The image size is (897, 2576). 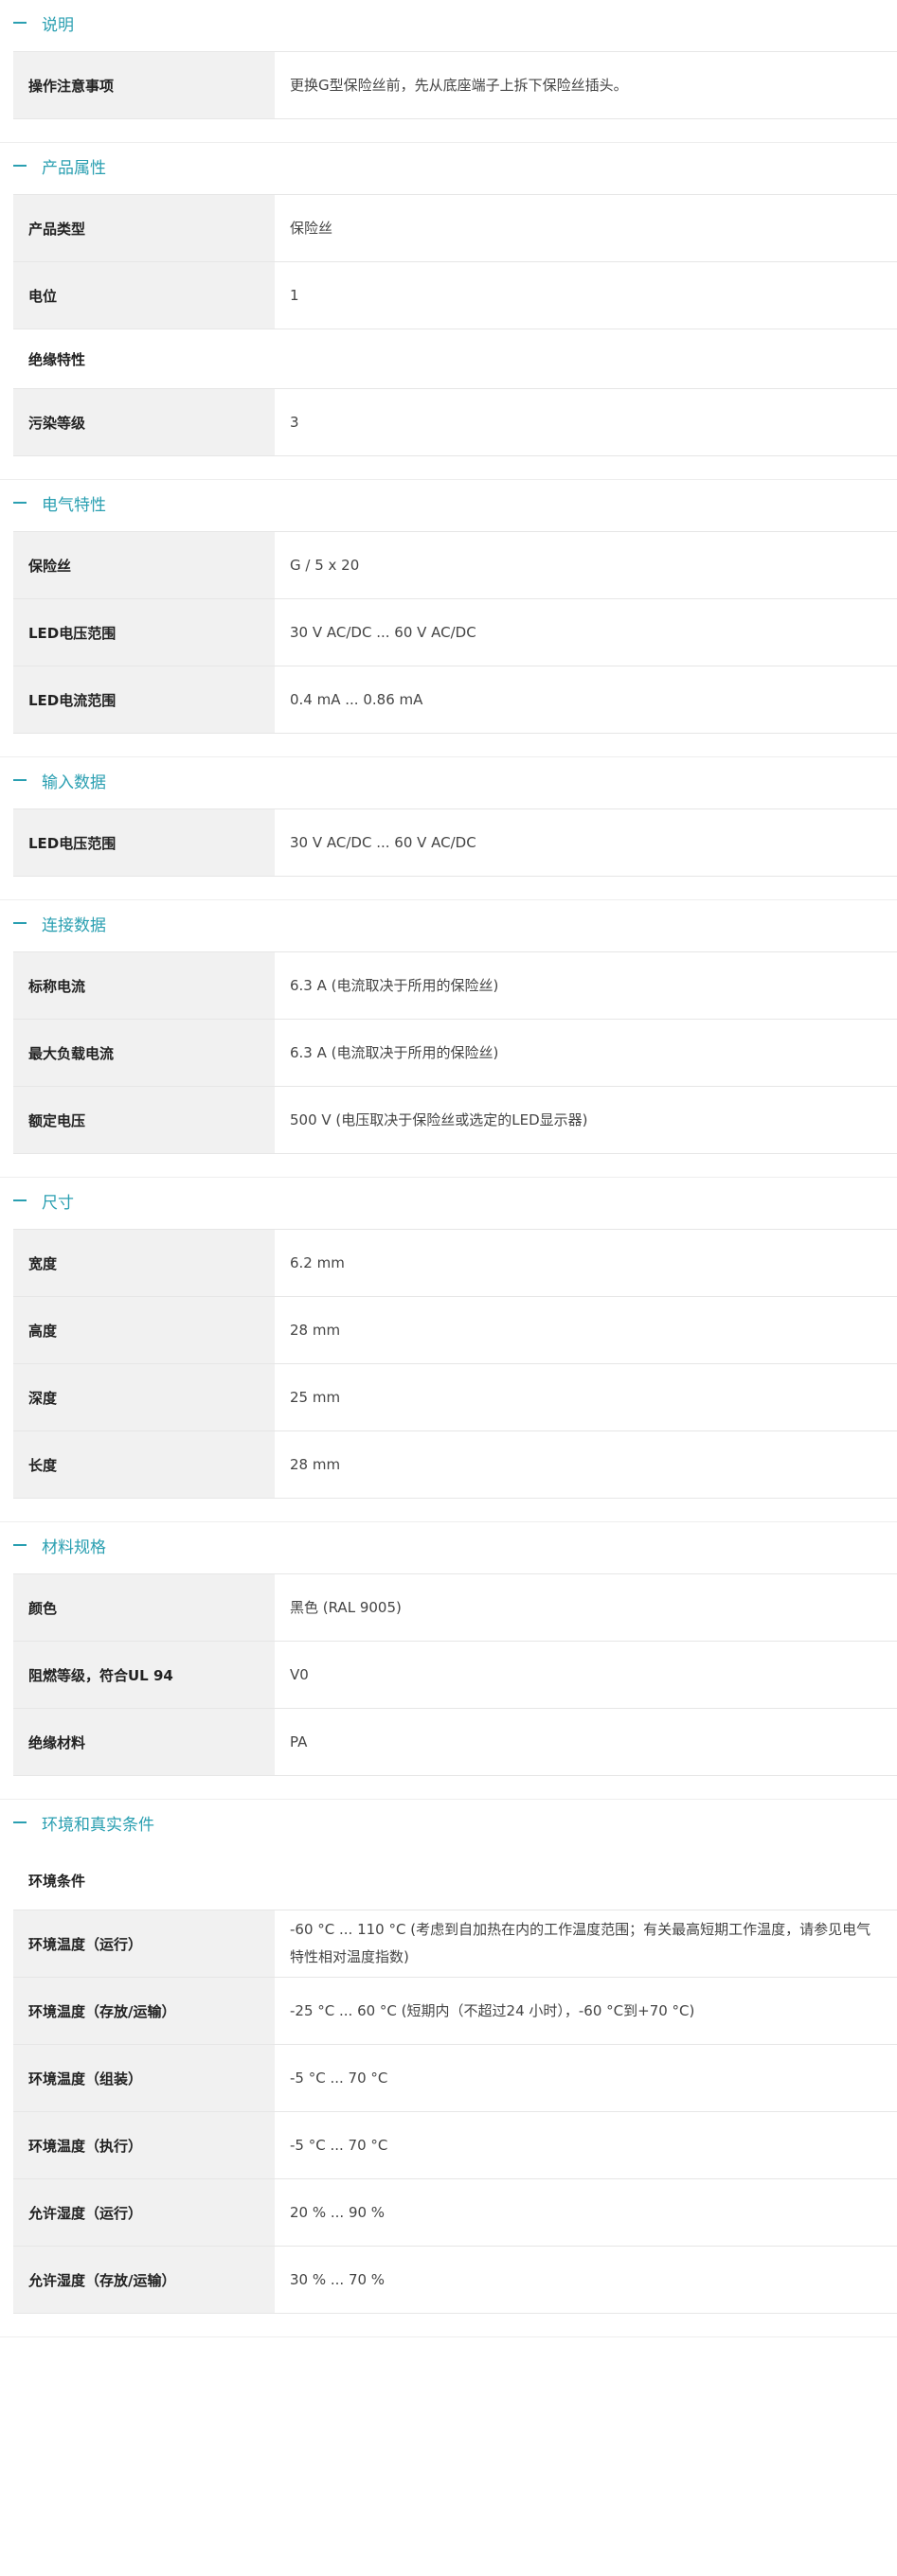 I want to click on table-row: 长度 28 mm, so click(x=455, y=1465).